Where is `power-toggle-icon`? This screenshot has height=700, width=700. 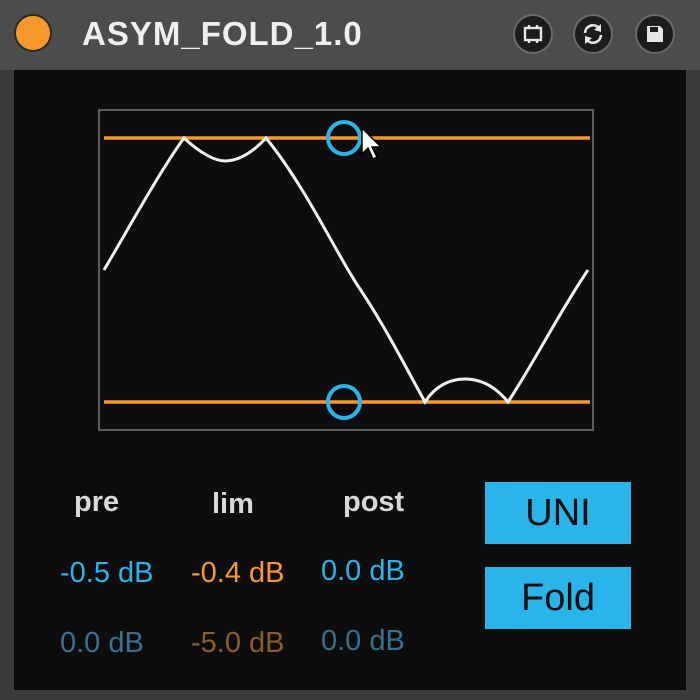 power-toggle-icon is located at coordinates (33, 33).